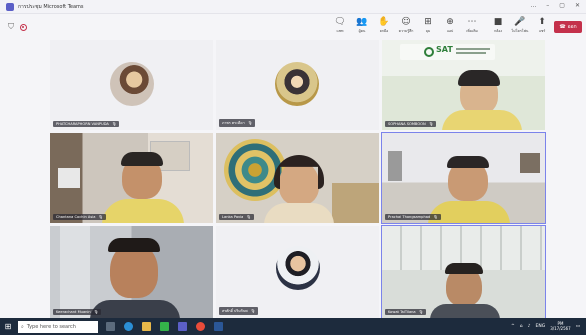  I want to click on participant-tile: Chantana Cochin Asia 🎙, so click(131, 178).